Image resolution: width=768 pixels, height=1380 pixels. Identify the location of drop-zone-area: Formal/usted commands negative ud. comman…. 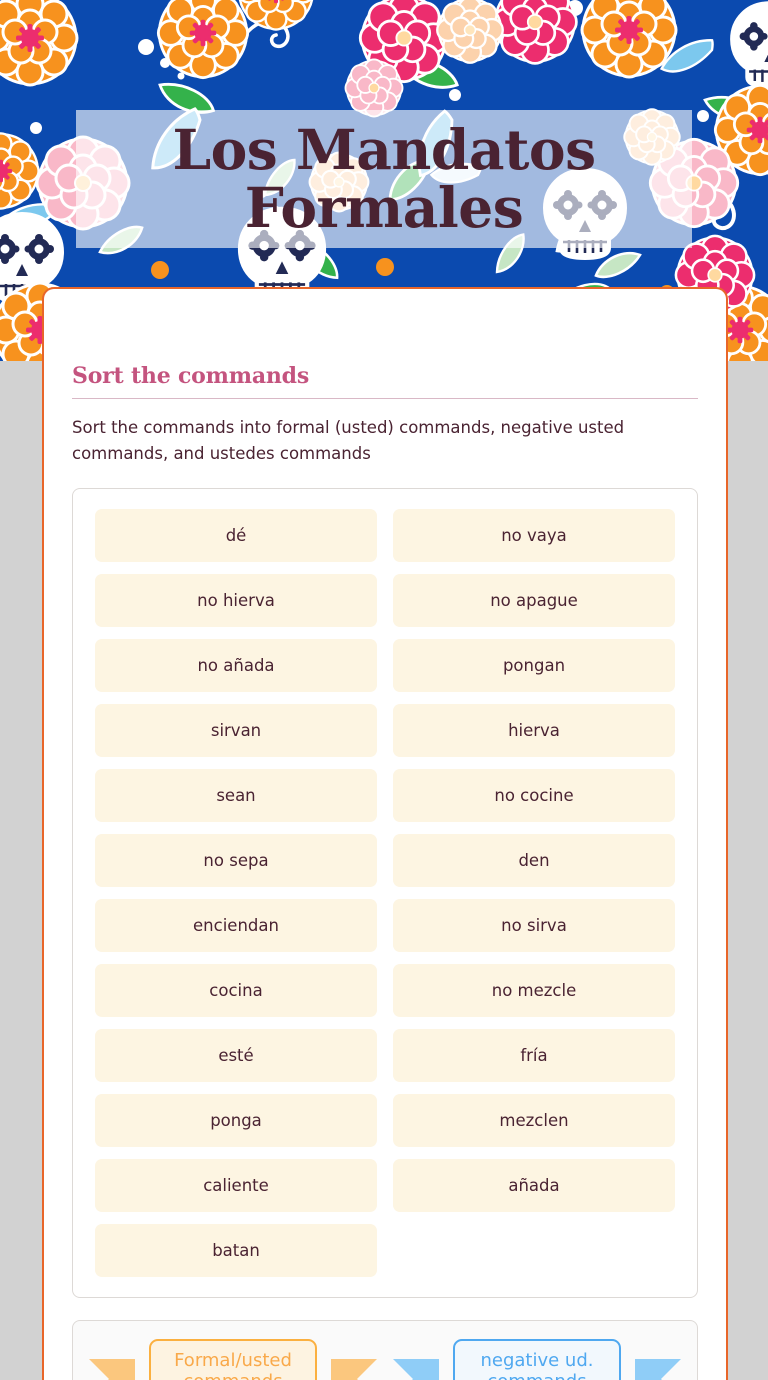
(385, 1350).